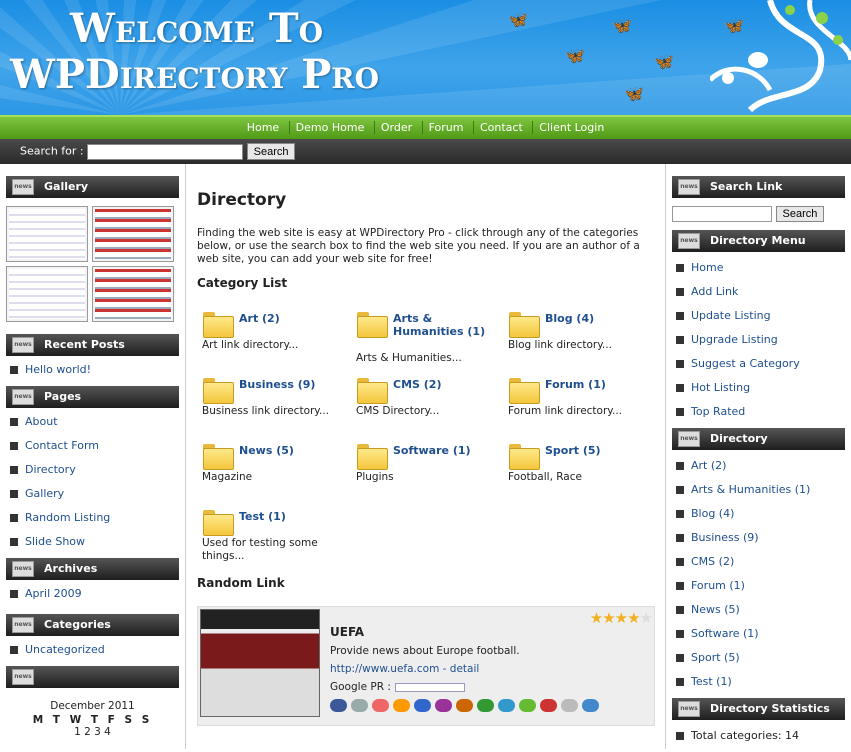  What do you see at coordinates (763, 662) in the screenshot?
I see `directory-link: Sport (5)` at bounding box center [763, 662].